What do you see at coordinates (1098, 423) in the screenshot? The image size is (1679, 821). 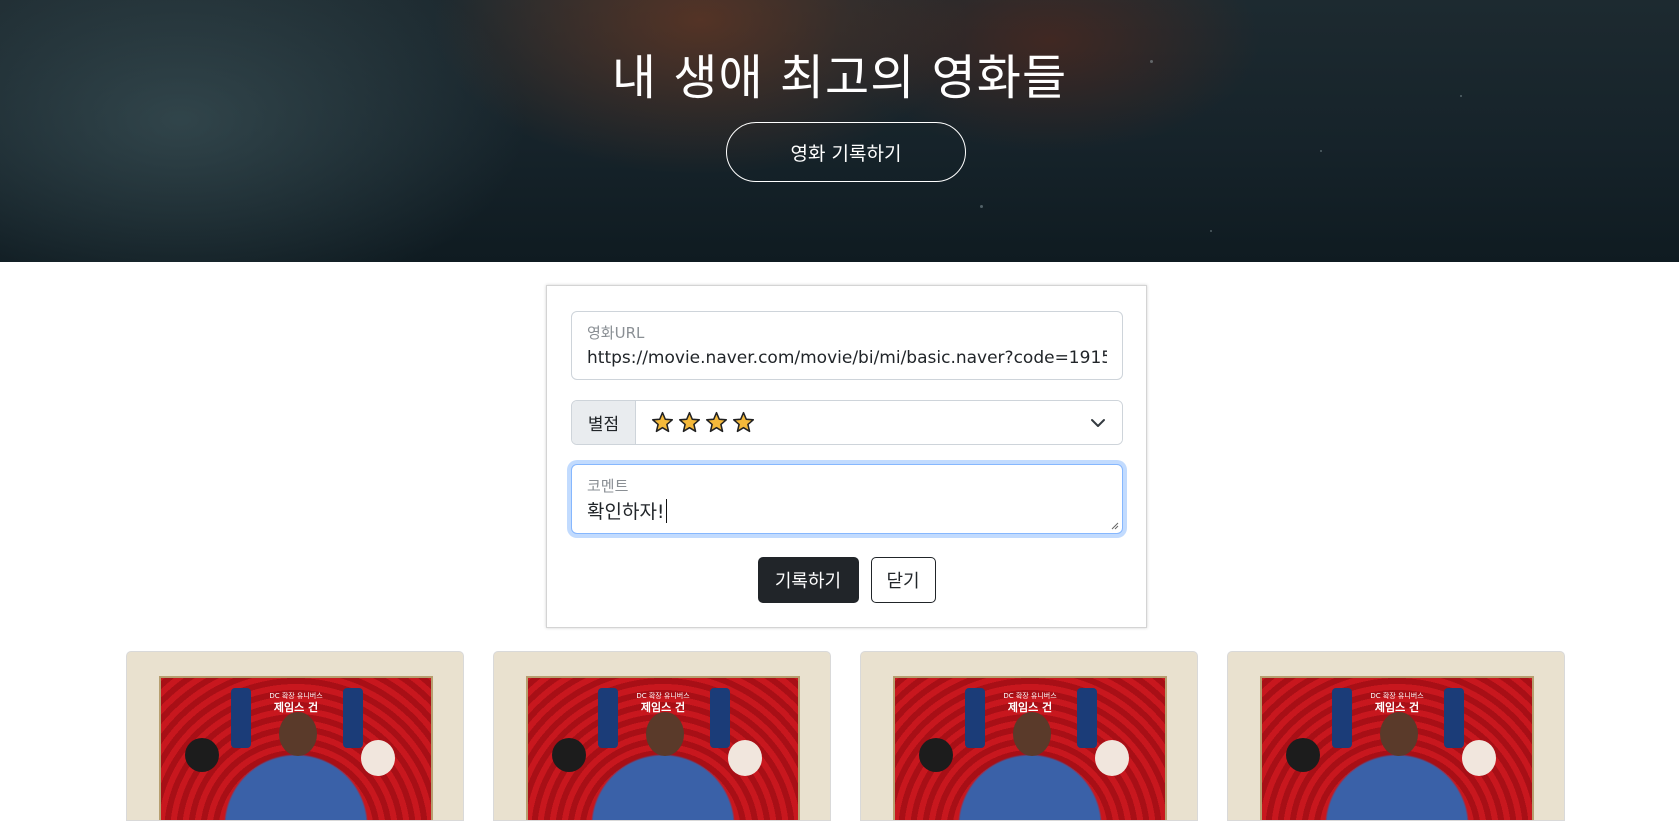 I see `chevron-down-icon` at bounding box center [1098, 423].